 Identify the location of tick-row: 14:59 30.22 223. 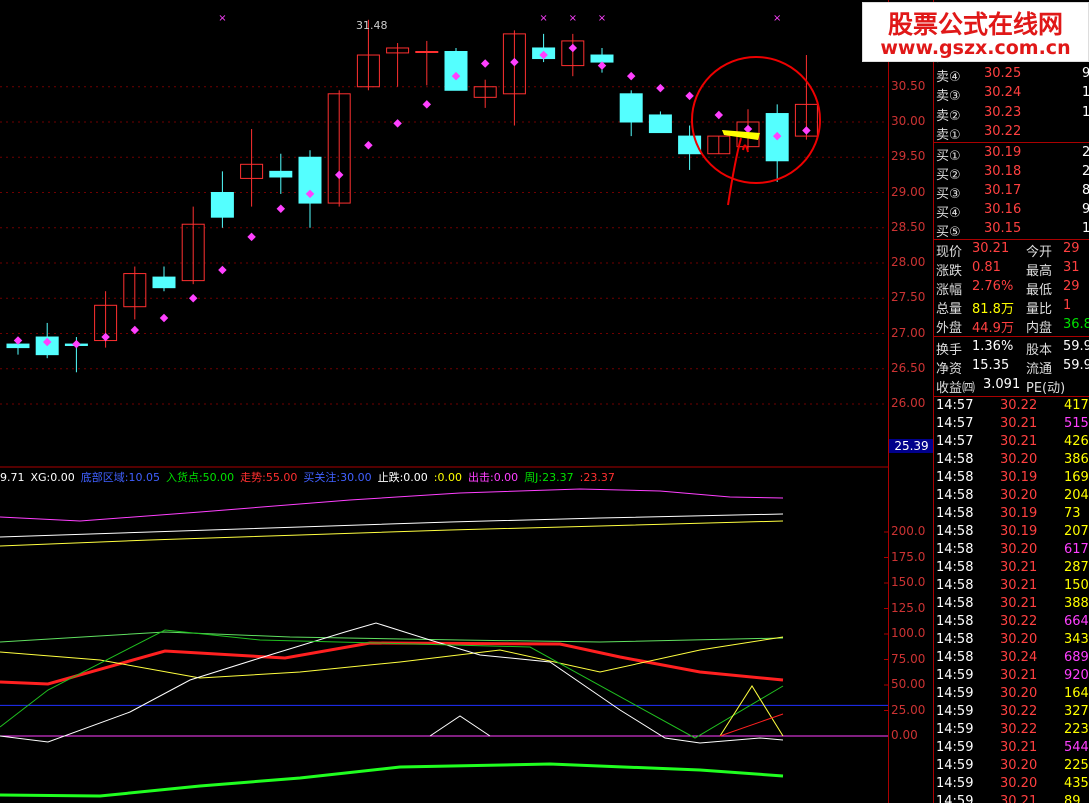
(1011, 731).